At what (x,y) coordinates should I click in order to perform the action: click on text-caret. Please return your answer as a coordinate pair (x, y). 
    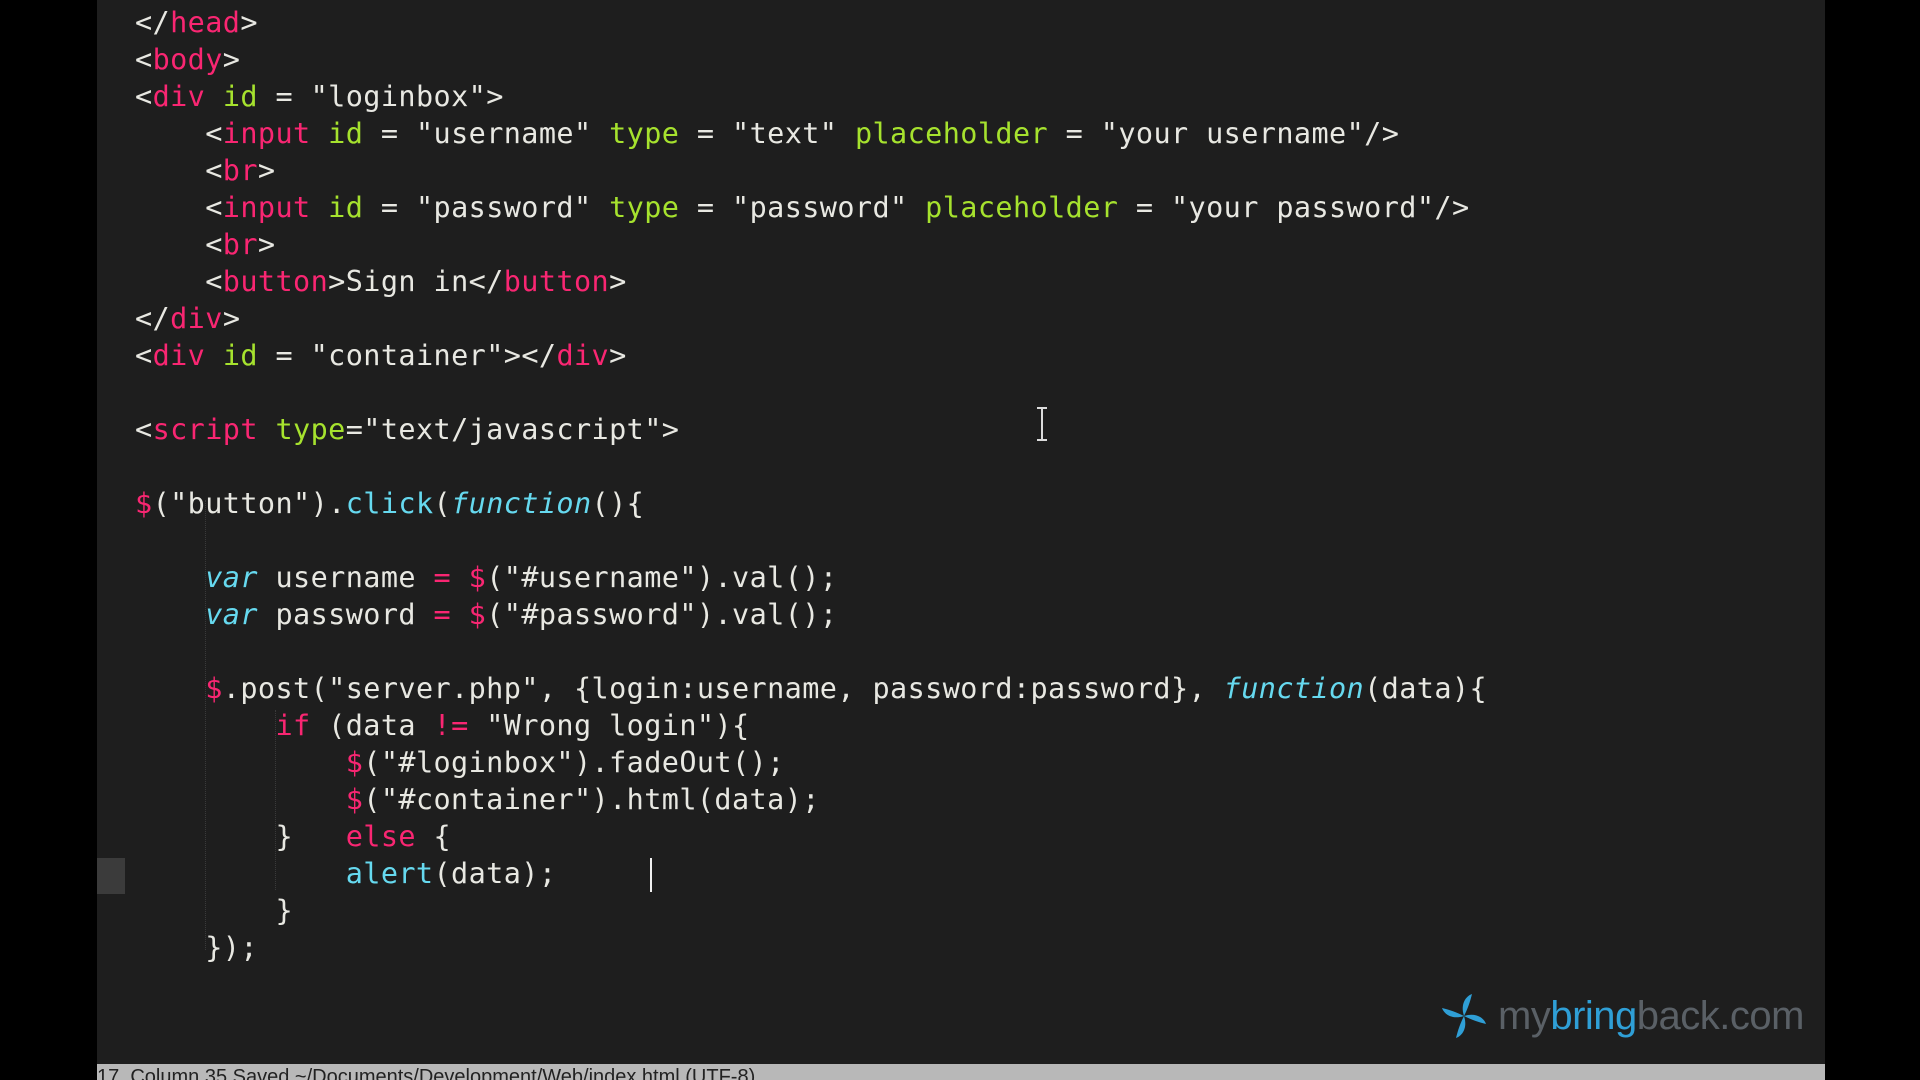
    Looking at the image, I should click on (651, 875).